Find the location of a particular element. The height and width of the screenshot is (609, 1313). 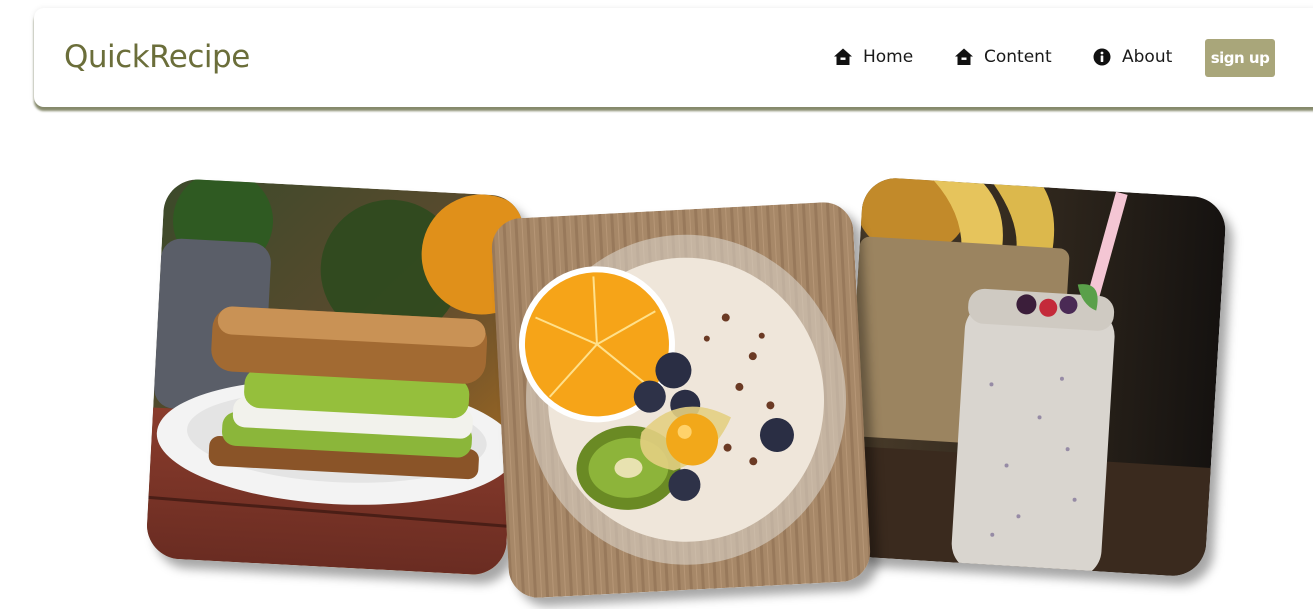

info-icon is located at coordinates (1102, 57).